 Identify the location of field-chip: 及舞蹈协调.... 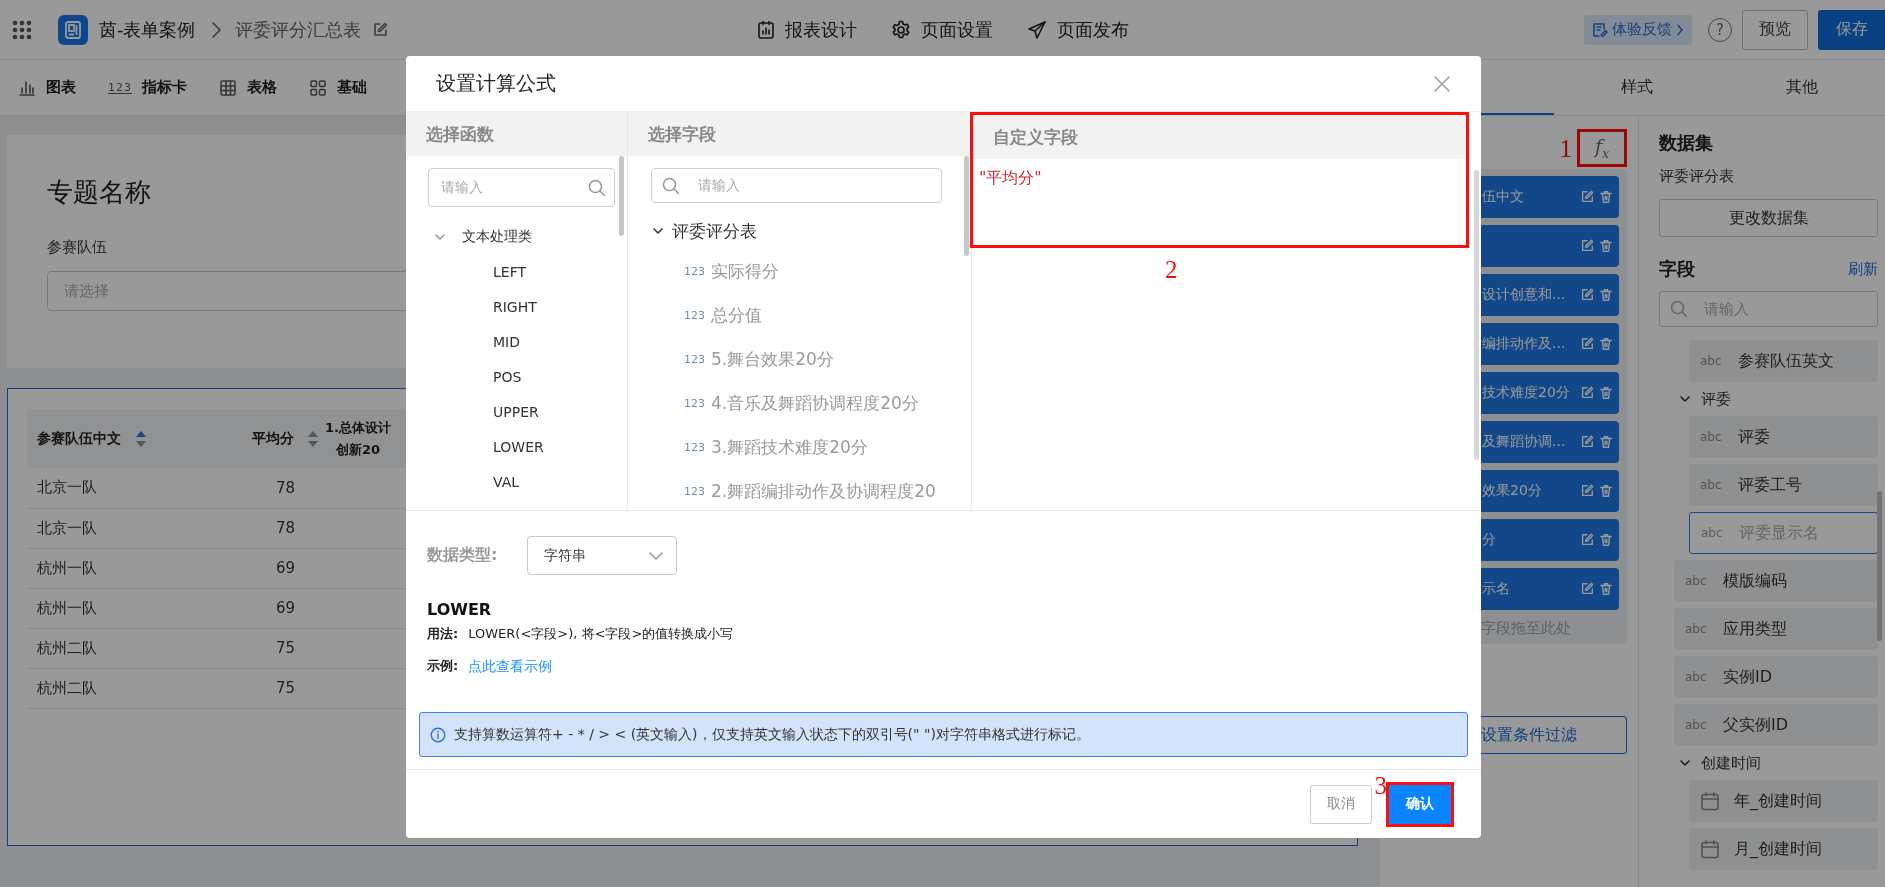
(1550, 442).